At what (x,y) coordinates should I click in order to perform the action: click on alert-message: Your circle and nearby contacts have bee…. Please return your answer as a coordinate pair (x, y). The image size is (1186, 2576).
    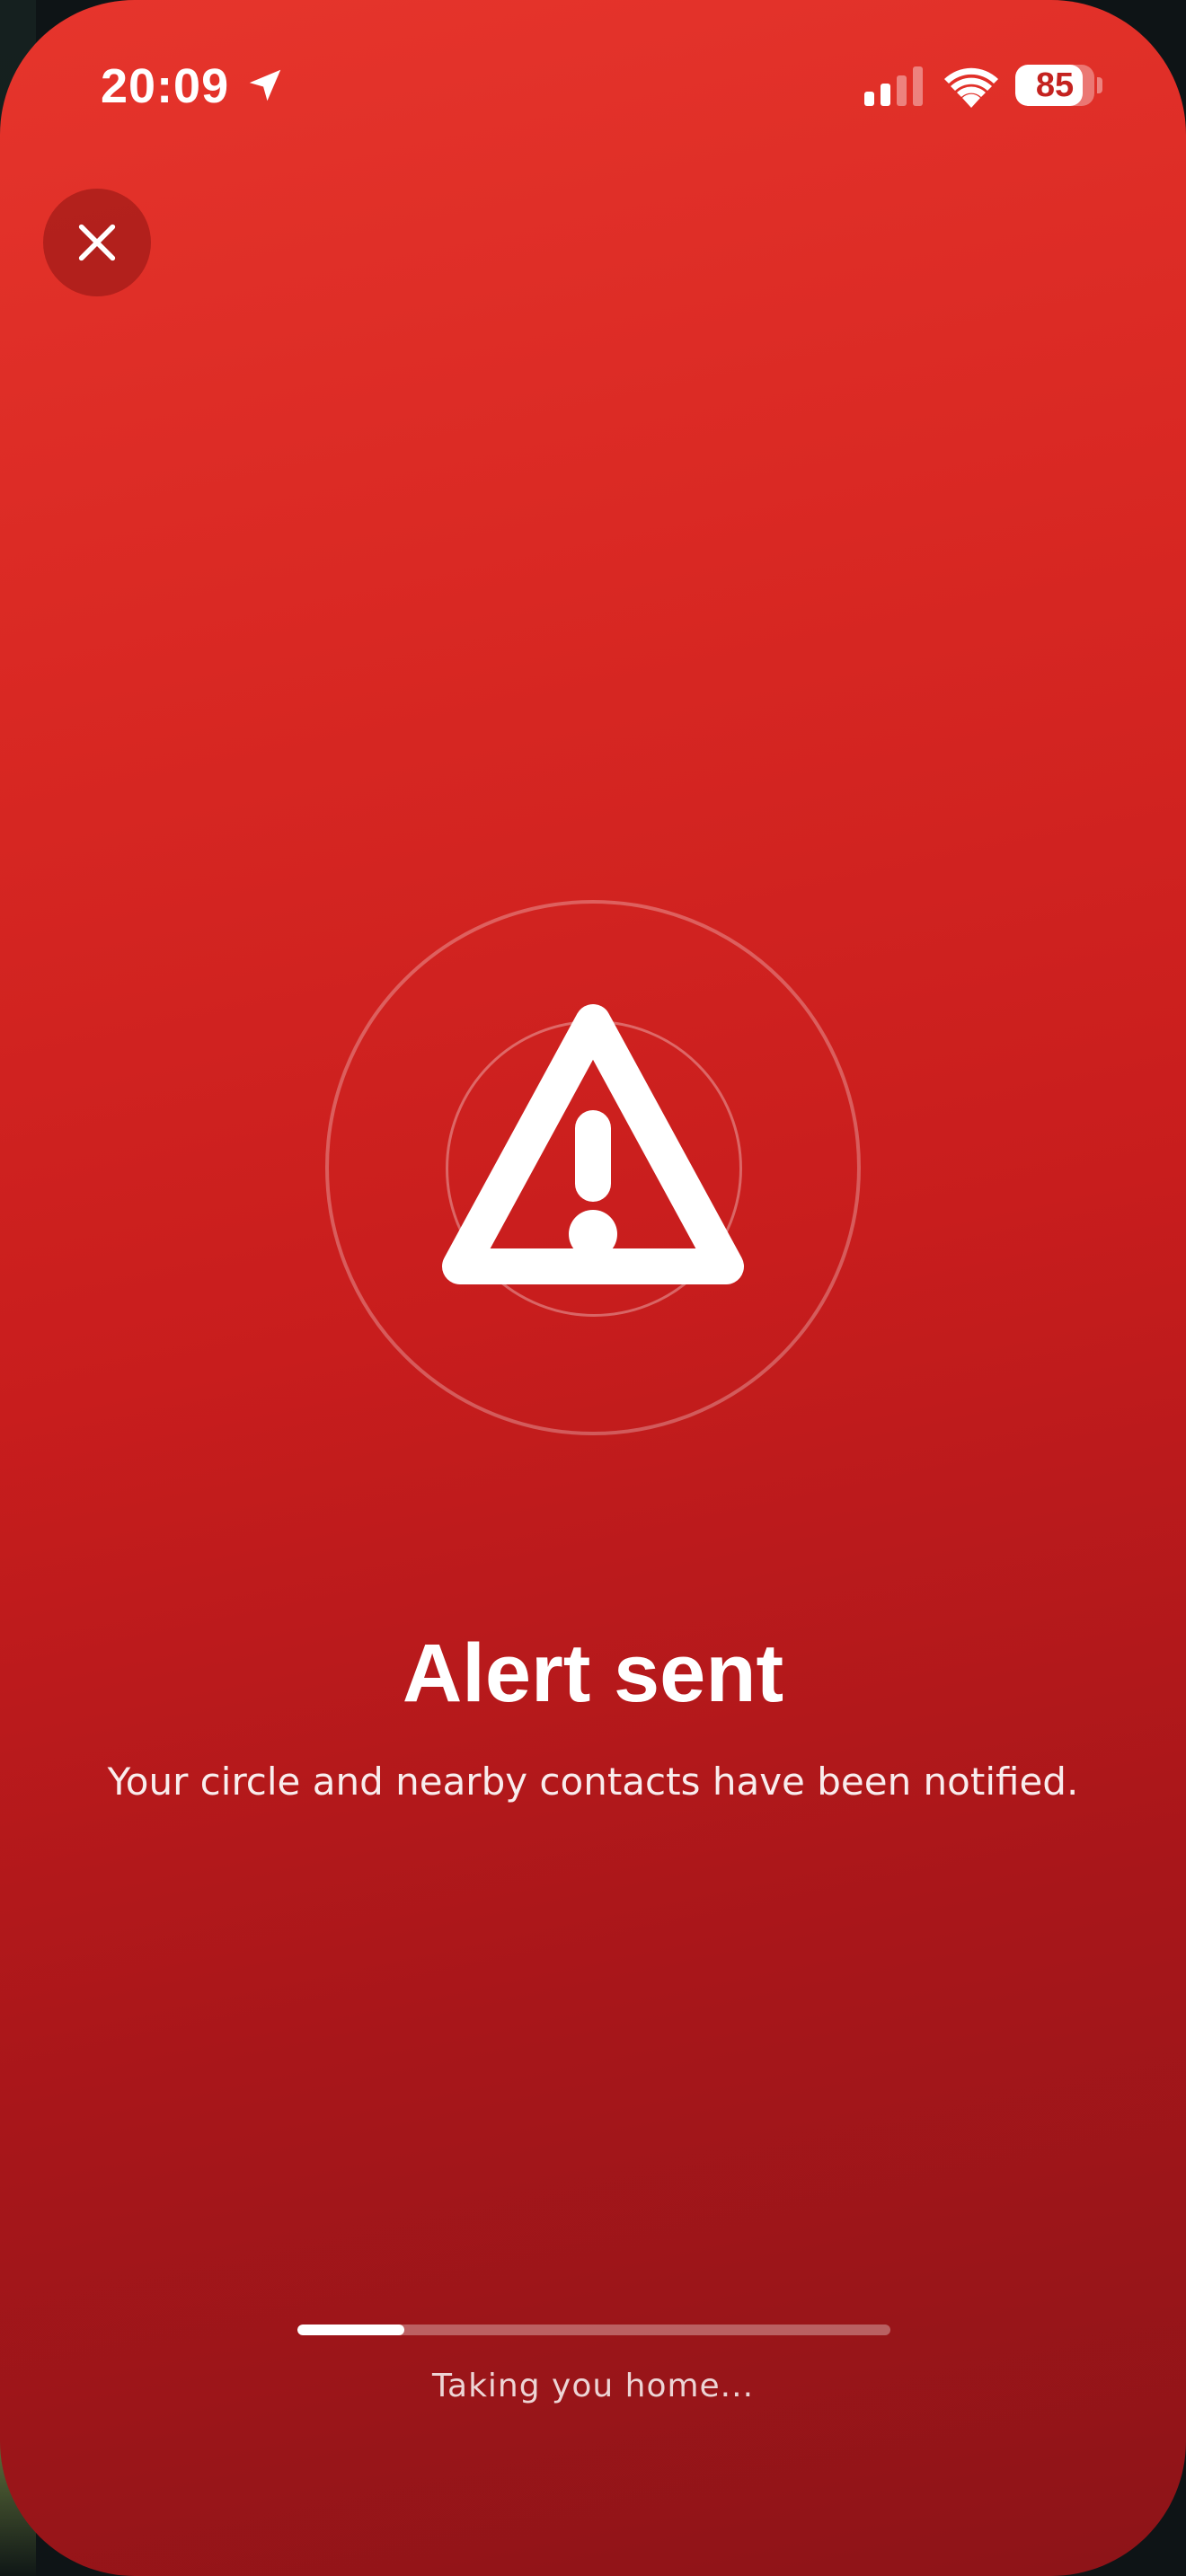
    Looking at the image, I should click on (593, 1782).